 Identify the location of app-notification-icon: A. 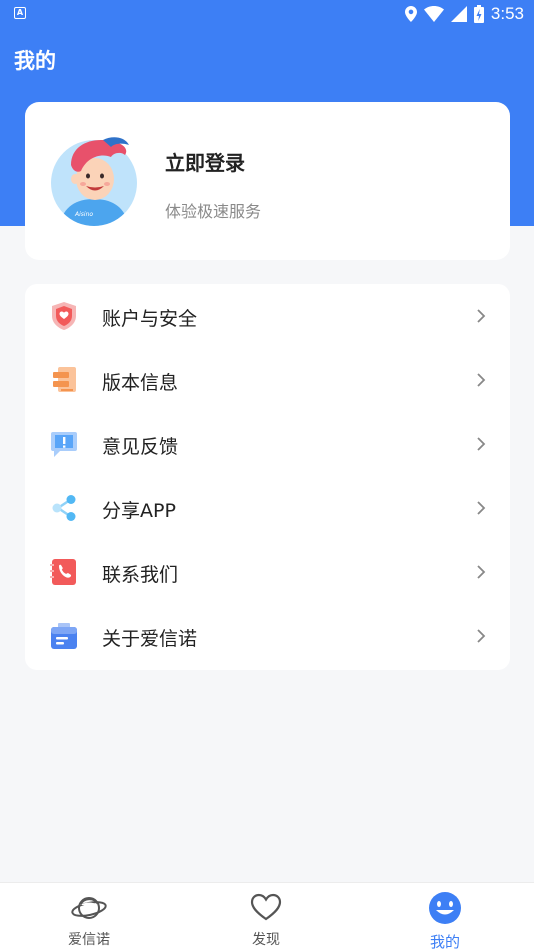
(20, 13).